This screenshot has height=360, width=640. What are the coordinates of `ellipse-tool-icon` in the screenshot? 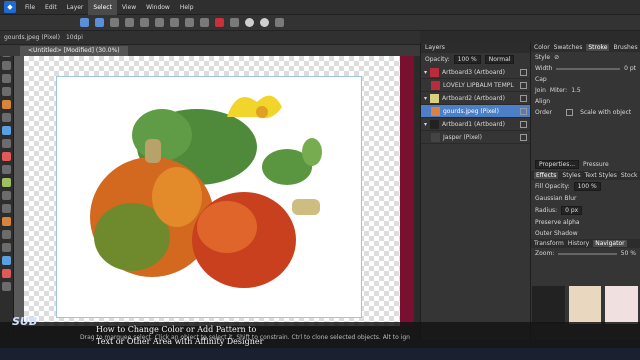 It's located at (6, 169).